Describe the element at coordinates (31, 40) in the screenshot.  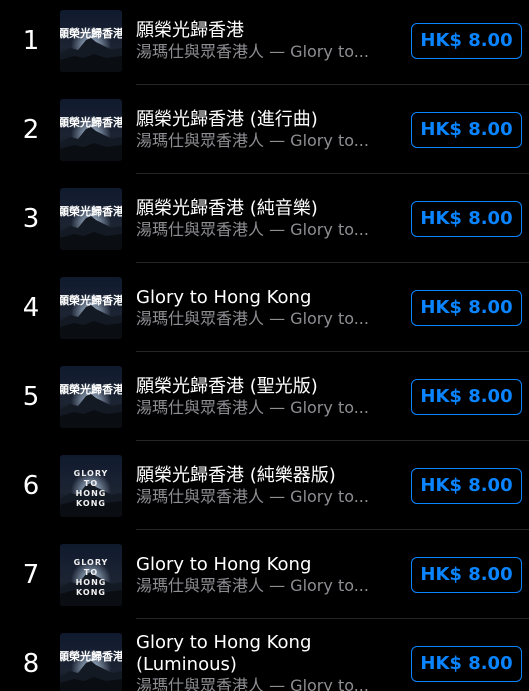
I see `track-rank: 1` at that location.